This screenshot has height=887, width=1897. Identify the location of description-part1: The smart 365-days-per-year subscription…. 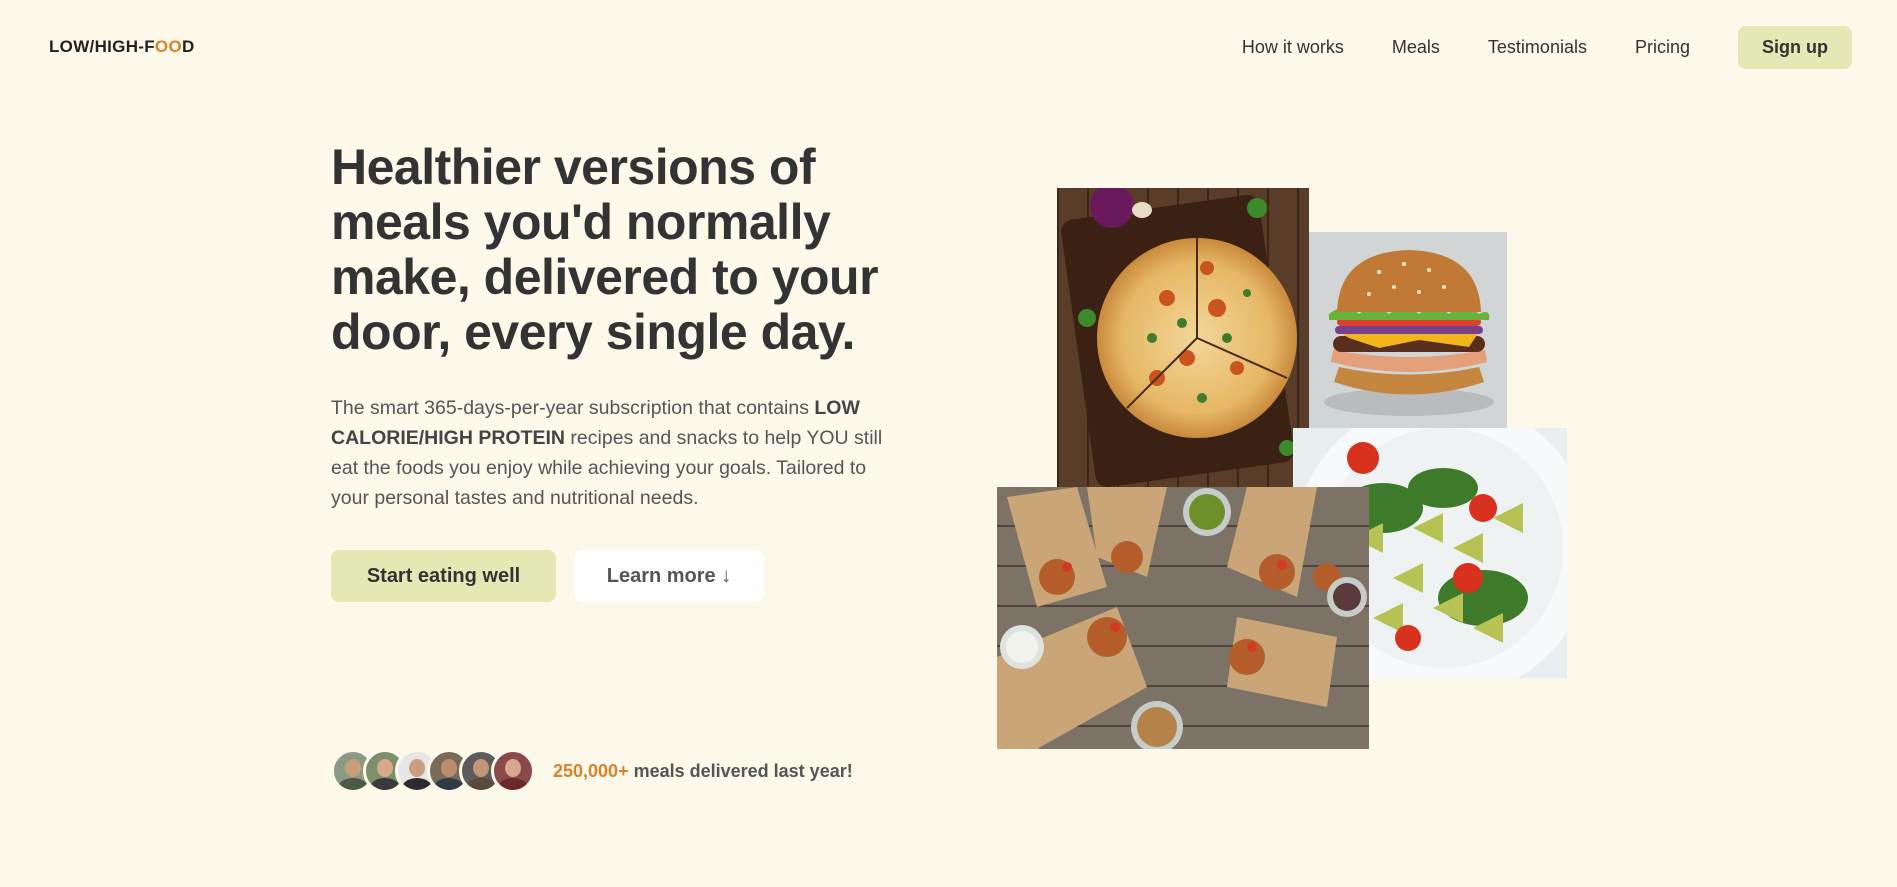
(573, 408).